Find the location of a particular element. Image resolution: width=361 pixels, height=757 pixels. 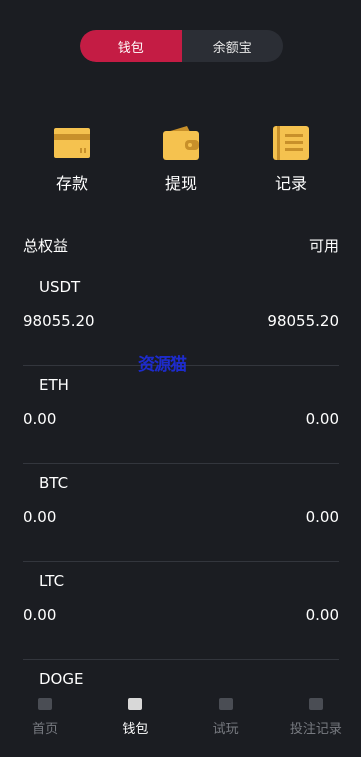

tab-label: 钱包 is located at coordinates (135, 729).